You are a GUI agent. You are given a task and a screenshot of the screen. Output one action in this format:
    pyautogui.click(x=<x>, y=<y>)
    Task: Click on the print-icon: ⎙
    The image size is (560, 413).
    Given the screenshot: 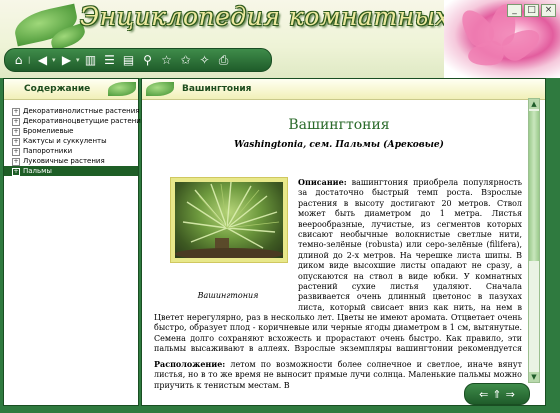 What is the action you would take?
    pyautogui.click(x=223, y=60)
    